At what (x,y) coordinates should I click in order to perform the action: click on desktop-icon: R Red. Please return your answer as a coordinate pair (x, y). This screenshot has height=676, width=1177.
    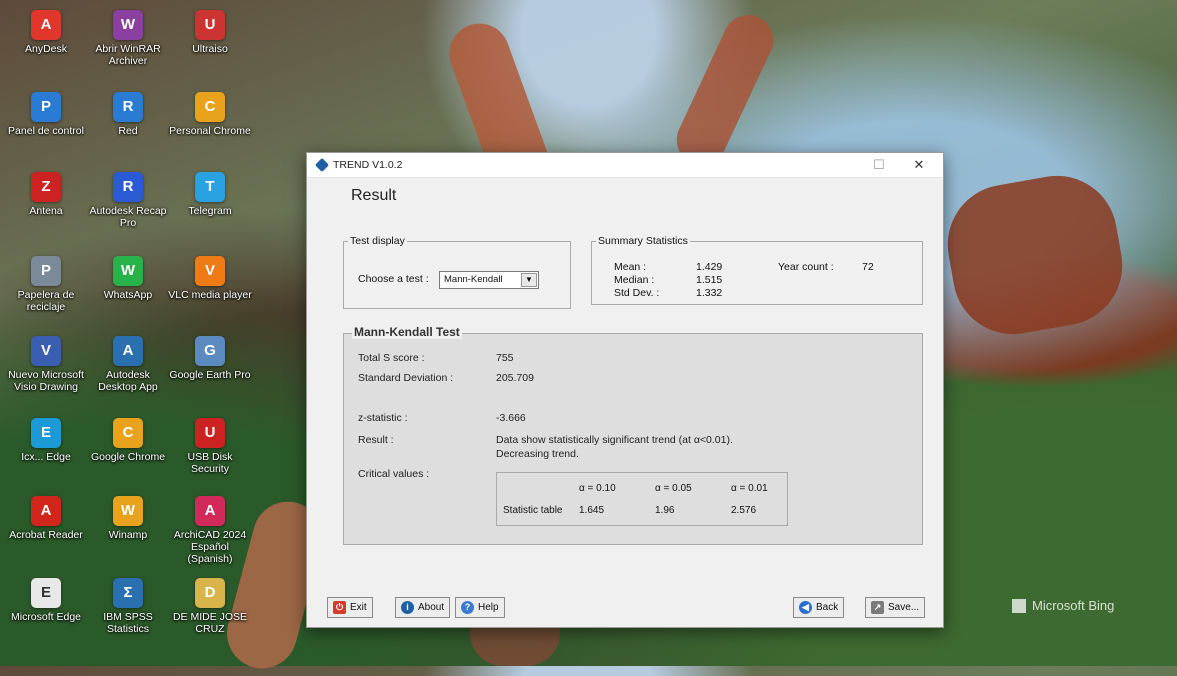
    Looking at the image, I should click on (128, 114).